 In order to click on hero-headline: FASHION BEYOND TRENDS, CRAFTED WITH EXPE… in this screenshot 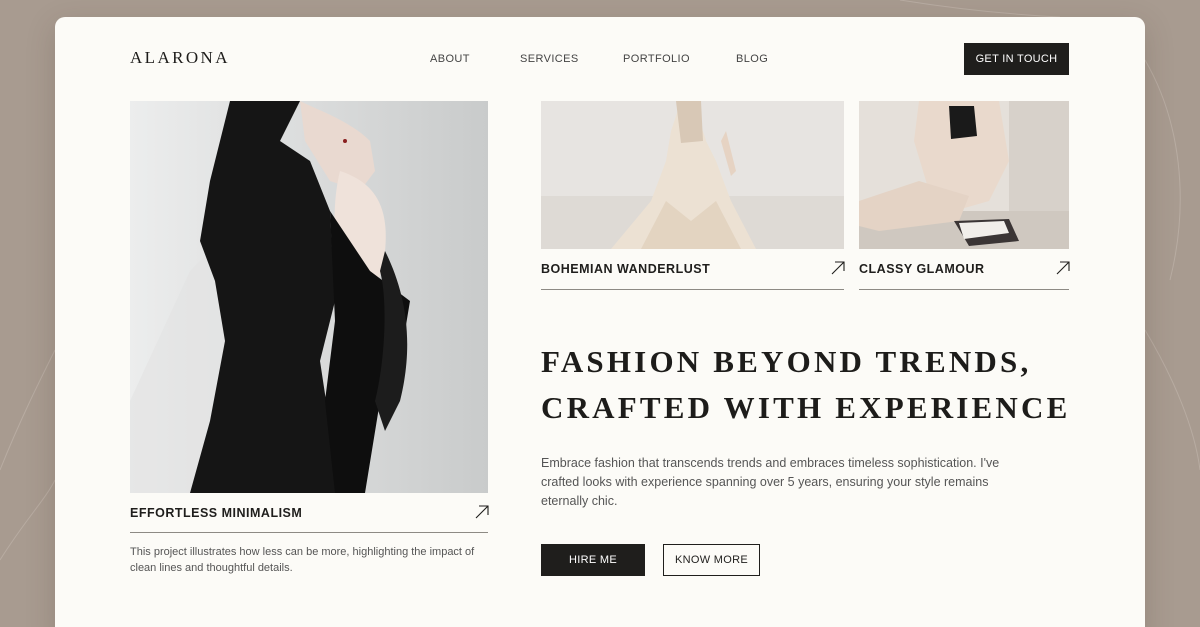, I will do `click(806, 385)`.